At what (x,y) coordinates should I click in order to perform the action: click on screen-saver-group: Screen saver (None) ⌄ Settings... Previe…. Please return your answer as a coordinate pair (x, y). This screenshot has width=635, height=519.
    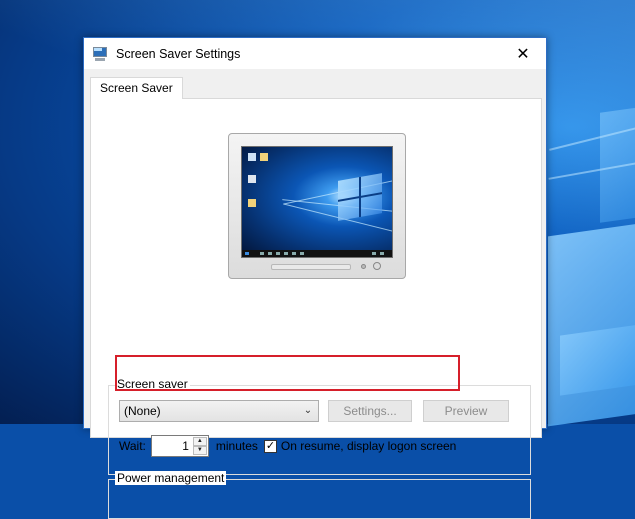
    Looking at the image, I should click on (319, 426).